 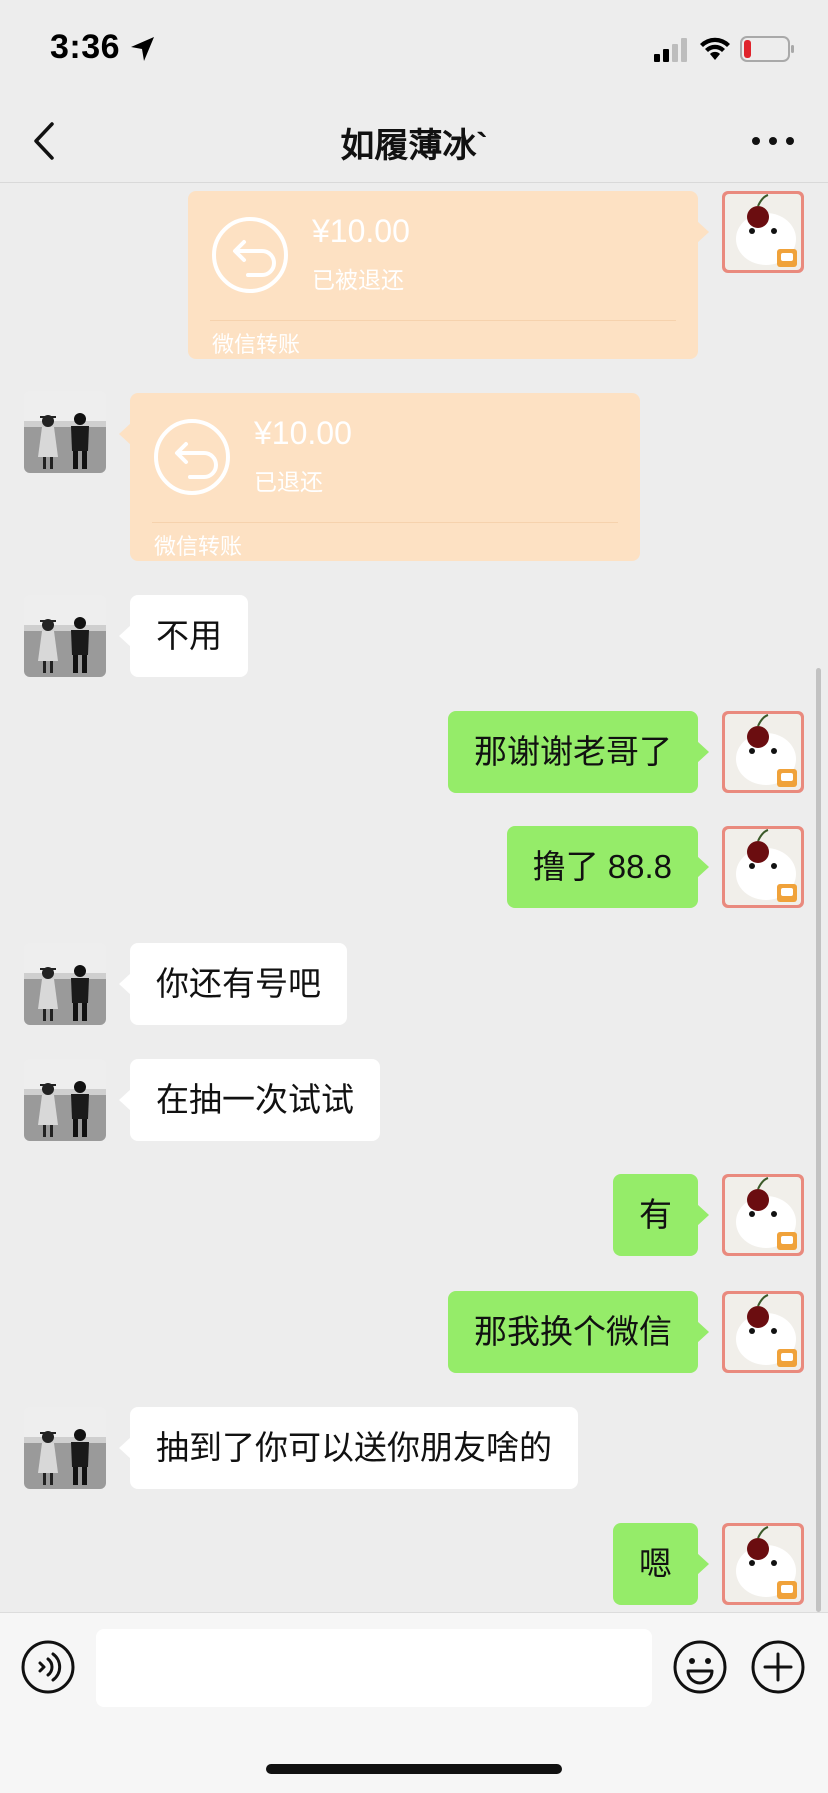 What do you see at coordinates (414, 1769) in the screenshot?
I see `home-indicator` at bounding box center [414, 1769].